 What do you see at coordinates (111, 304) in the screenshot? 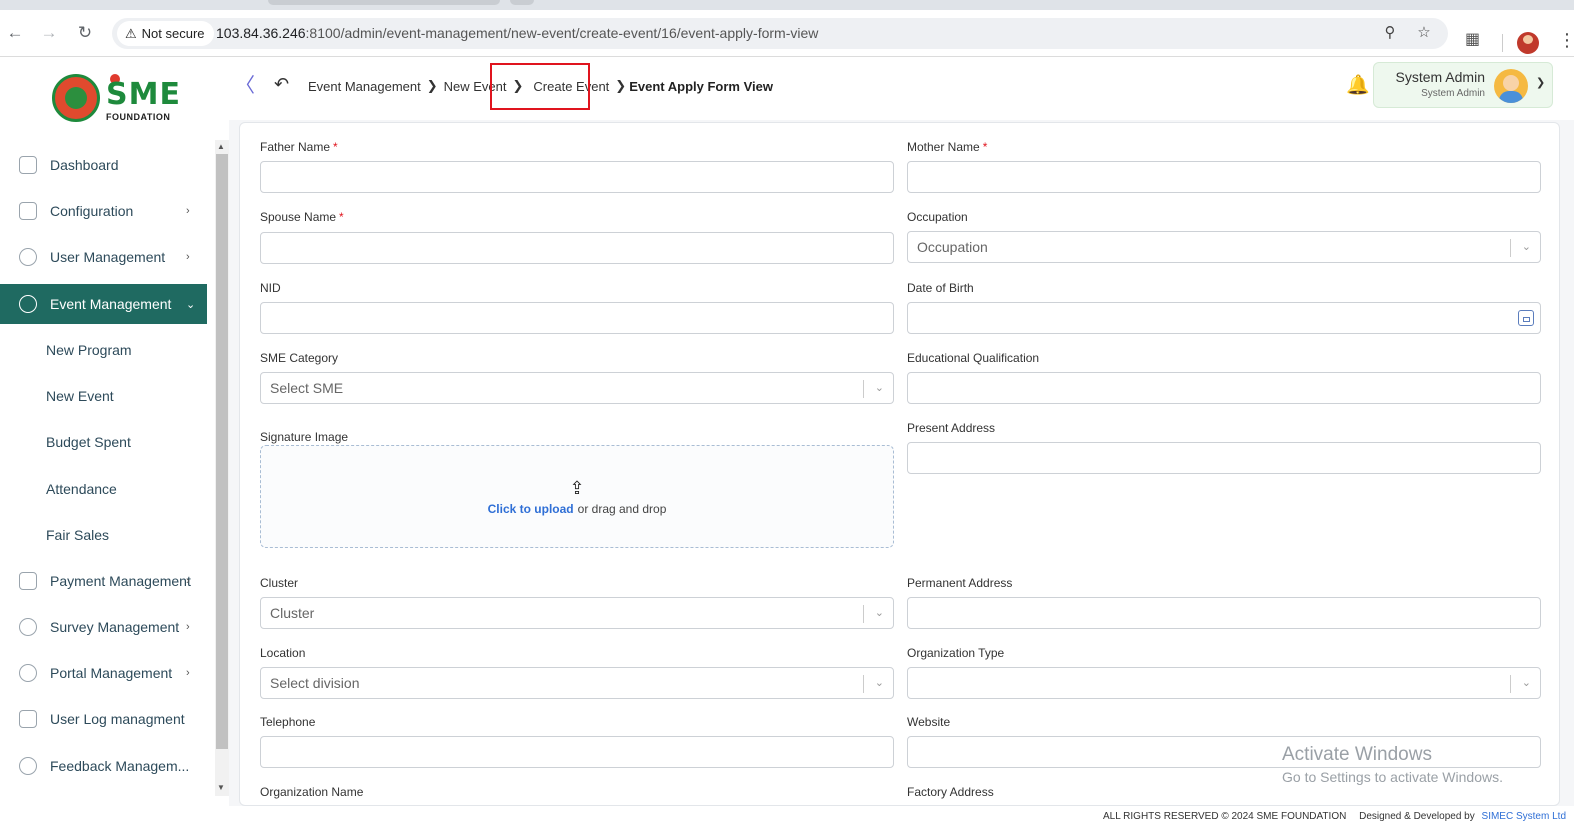
I see `sidebar-item-label: Event Management` at bounding box center [111, 304].